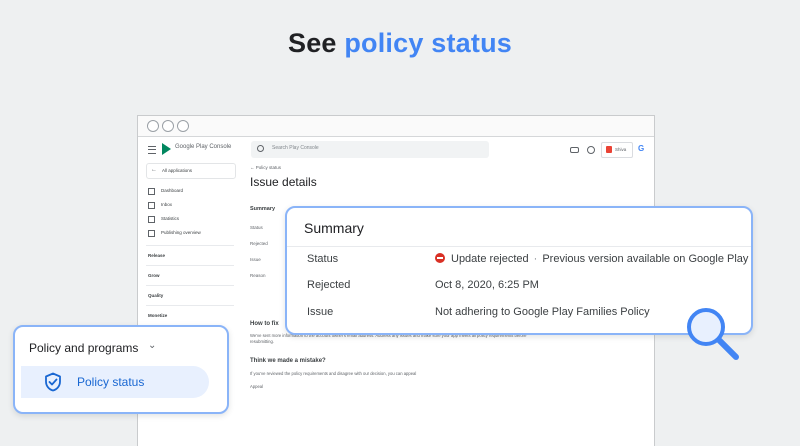 The width and height of the screenshot is (800, 446). I want to click on magnifier-icon, so click(713, 334).